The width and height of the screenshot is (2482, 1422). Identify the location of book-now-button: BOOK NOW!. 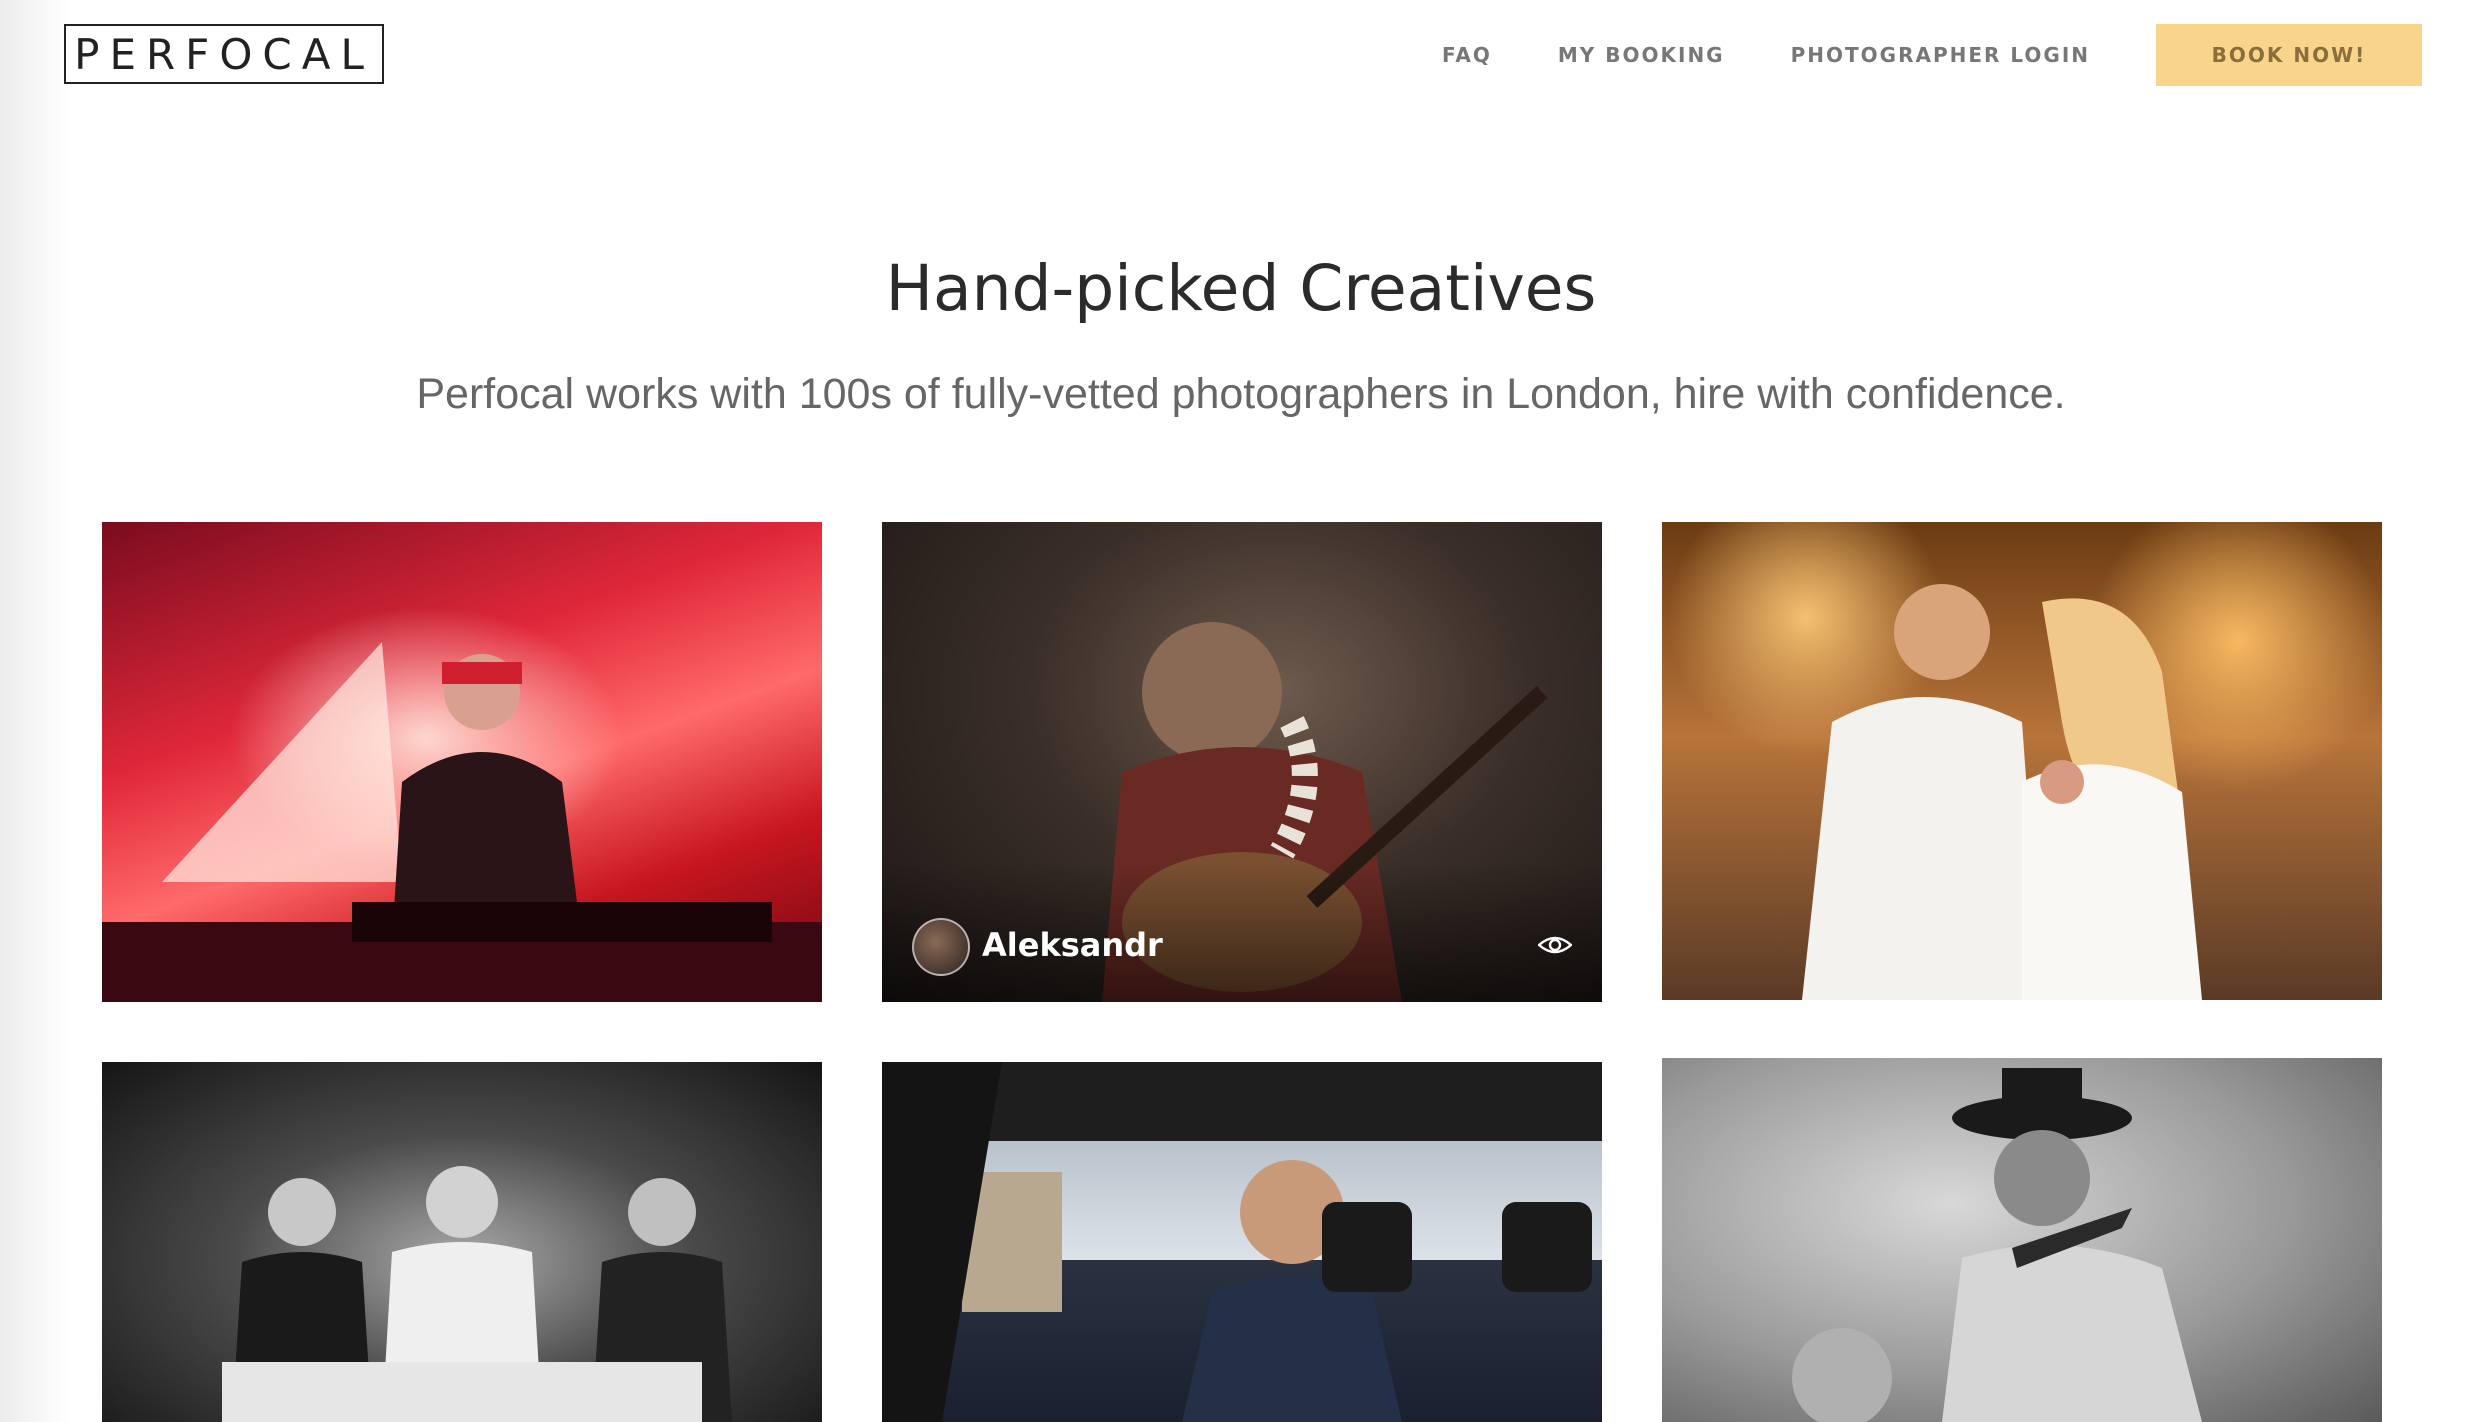
(2289, 55).